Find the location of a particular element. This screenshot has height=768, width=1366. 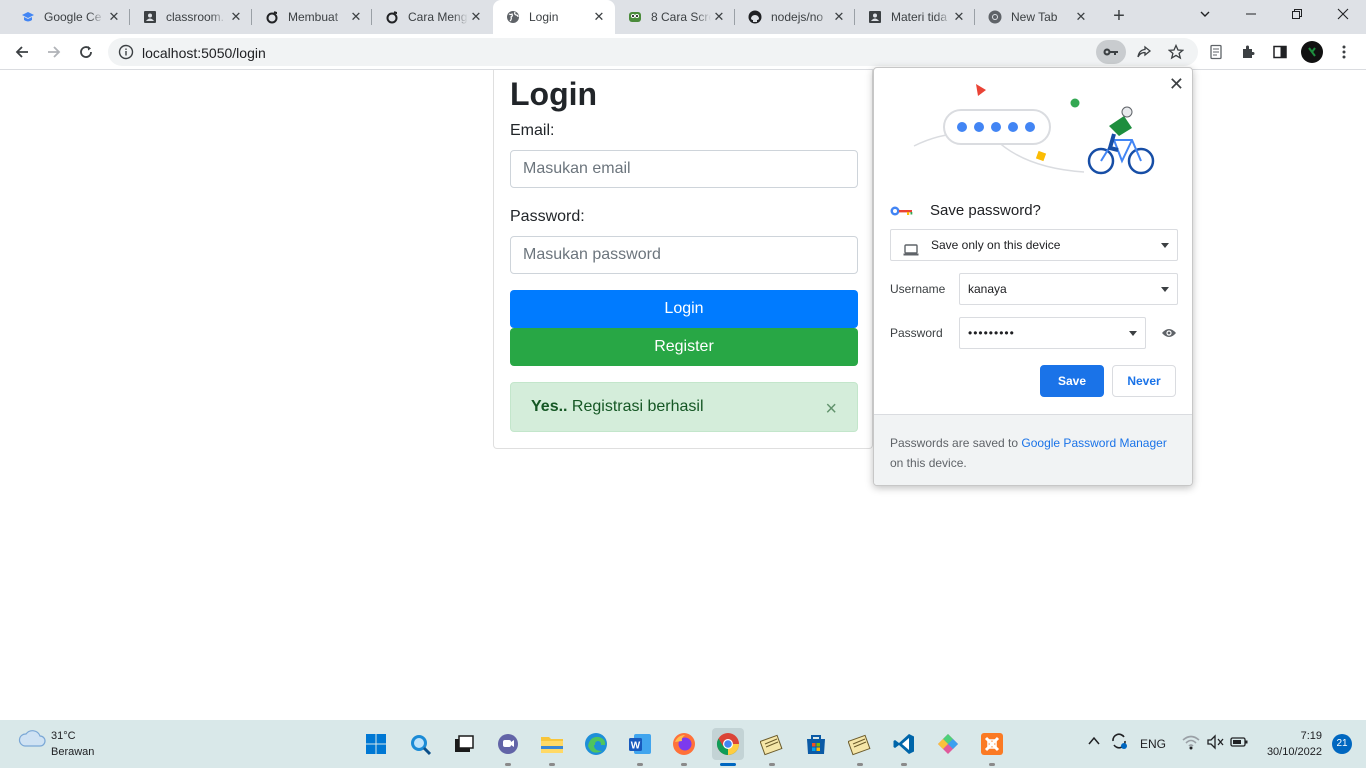

tab-cara-meng: Cara Meng ✕ is located at coordinates (432, 17).